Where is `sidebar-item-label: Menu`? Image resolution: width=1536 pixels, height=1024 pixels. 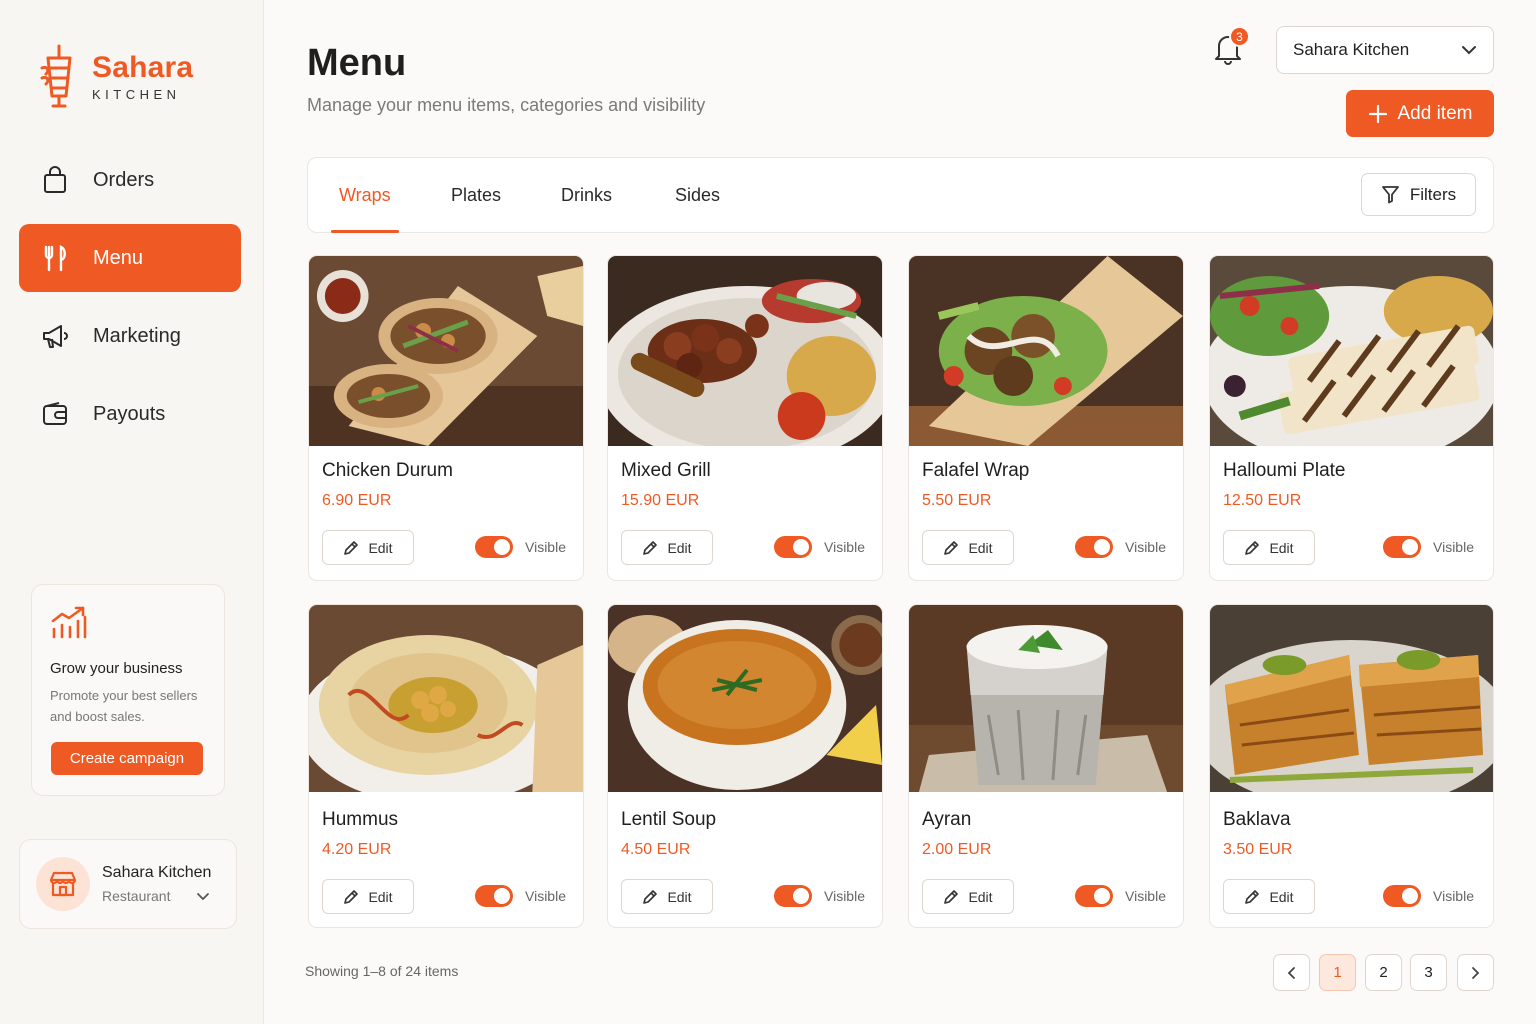 sidebar-item-label: Menu is located at coordinates (118, 257).